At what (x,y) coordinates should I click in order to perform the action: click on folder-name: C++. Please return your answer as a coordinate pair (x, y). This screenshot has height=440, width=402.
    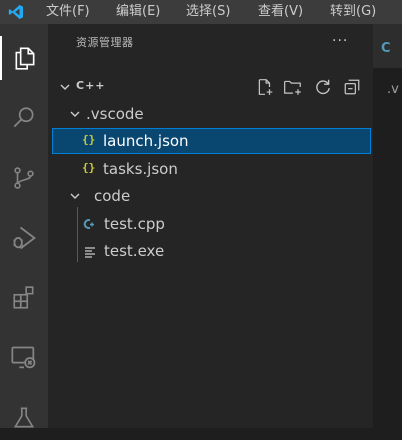
    Looking at the image, I should click on (91, 85).